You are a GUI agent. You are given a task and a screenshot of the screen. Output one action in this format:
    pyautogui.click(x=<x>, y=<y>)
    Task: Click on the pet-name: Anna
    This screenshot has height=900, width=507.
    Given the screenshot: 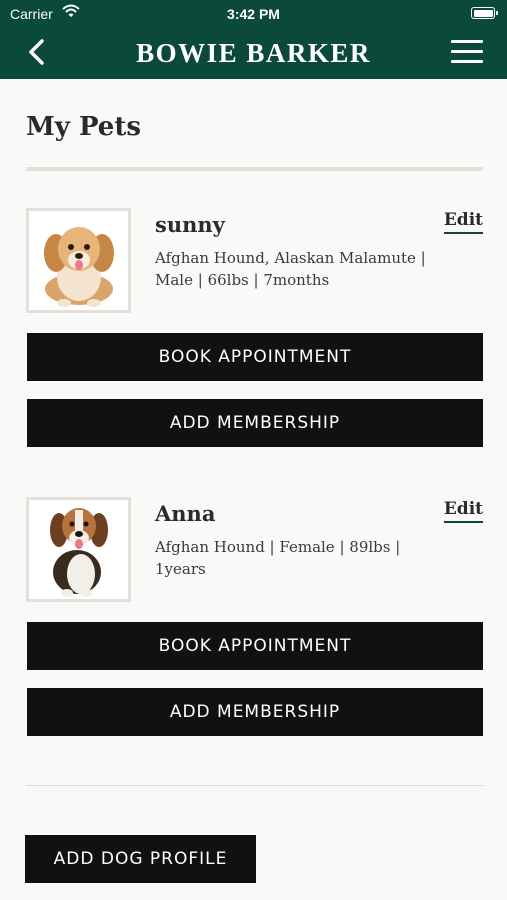 What is the action you would take?
    pyautogui.click(x=185, y=513)
    